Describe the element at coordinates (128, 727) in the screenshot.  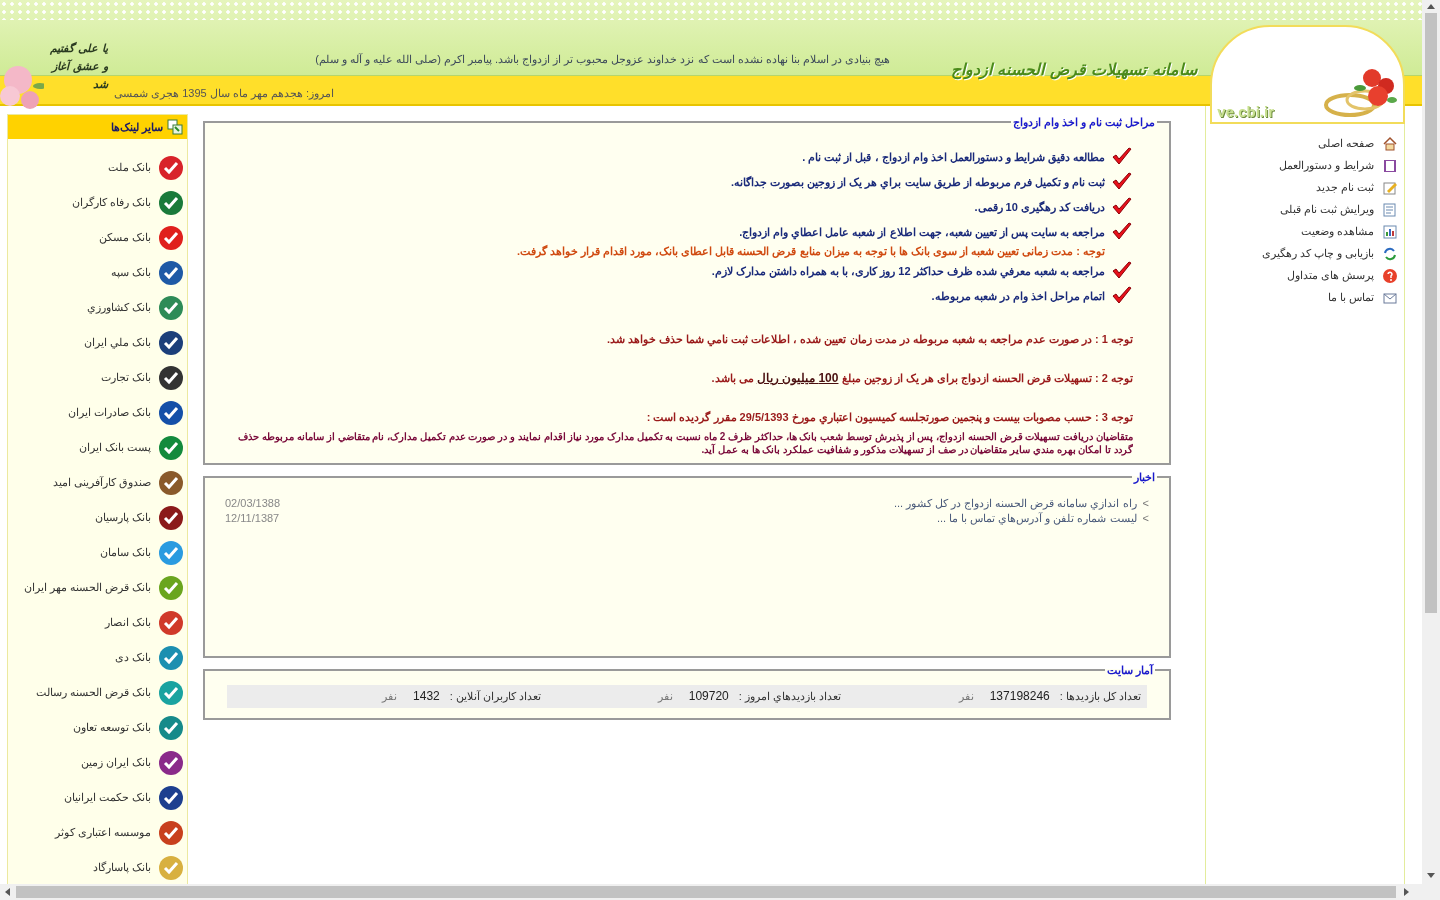
I see `bank-link: بانک توسعه تعاون` at that location.